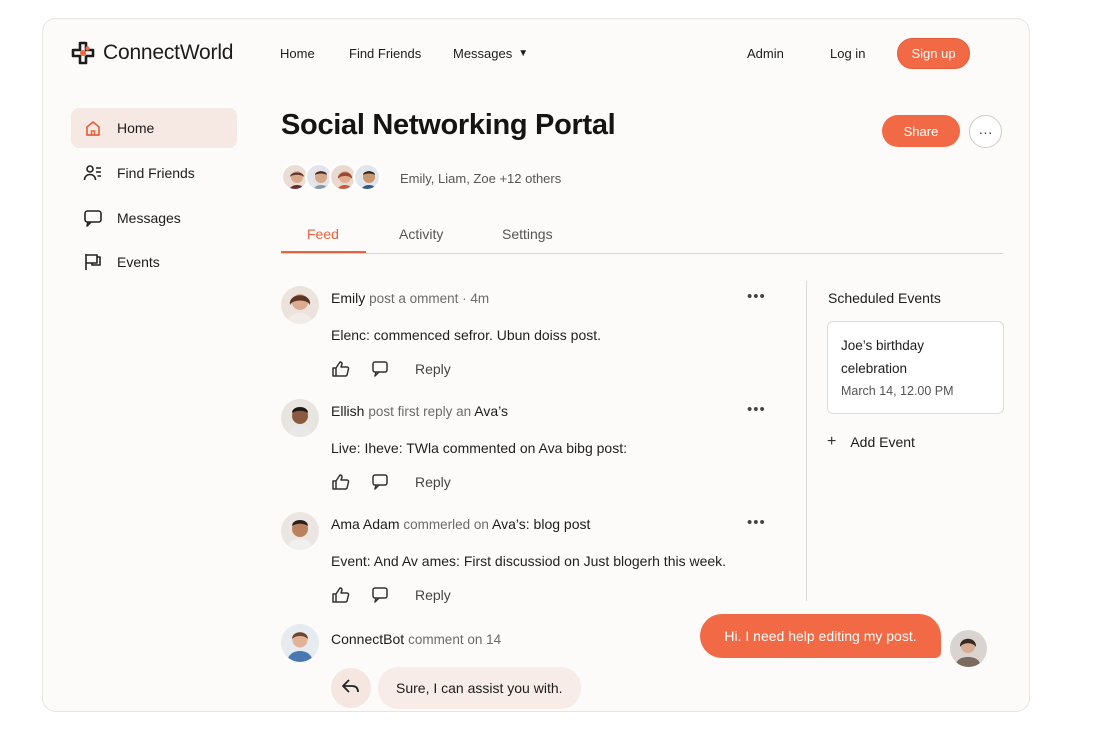  Describe the element at coordinates (832, 441) in the screenshot. I see `plus-icon: +` at that location.